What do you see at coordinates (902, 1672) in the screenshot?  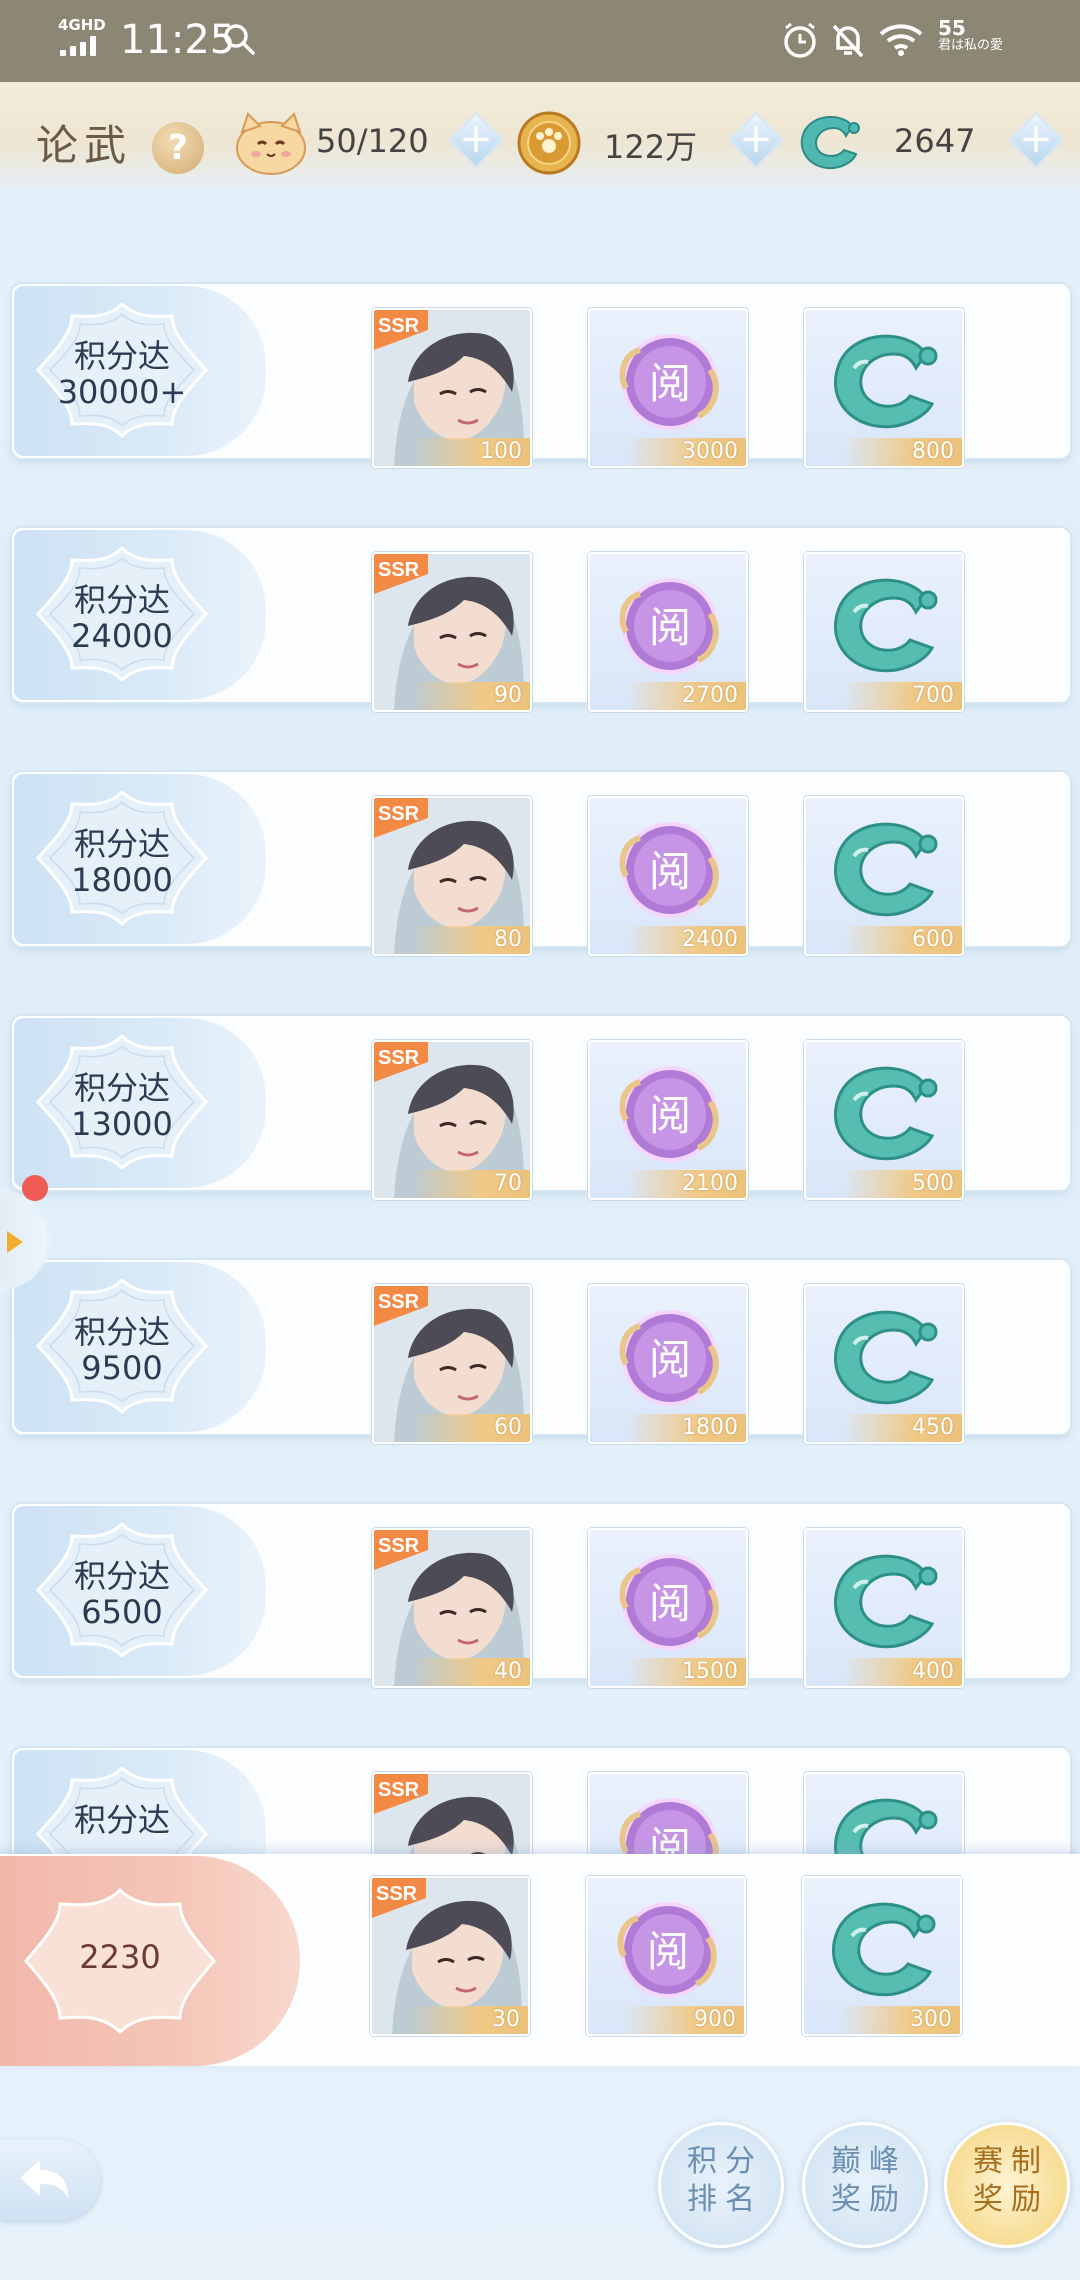 I see `item-count: 400` at bounding box center [902, 1672].